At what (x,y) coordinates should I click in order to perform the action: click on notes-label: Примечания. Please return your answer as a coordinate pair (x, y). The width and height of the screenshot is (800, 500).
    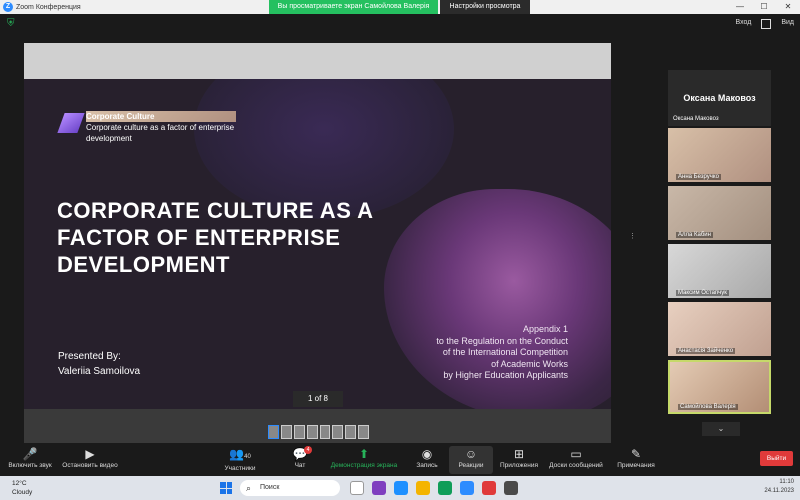
    Looking at the image, I should click on (636, 465).